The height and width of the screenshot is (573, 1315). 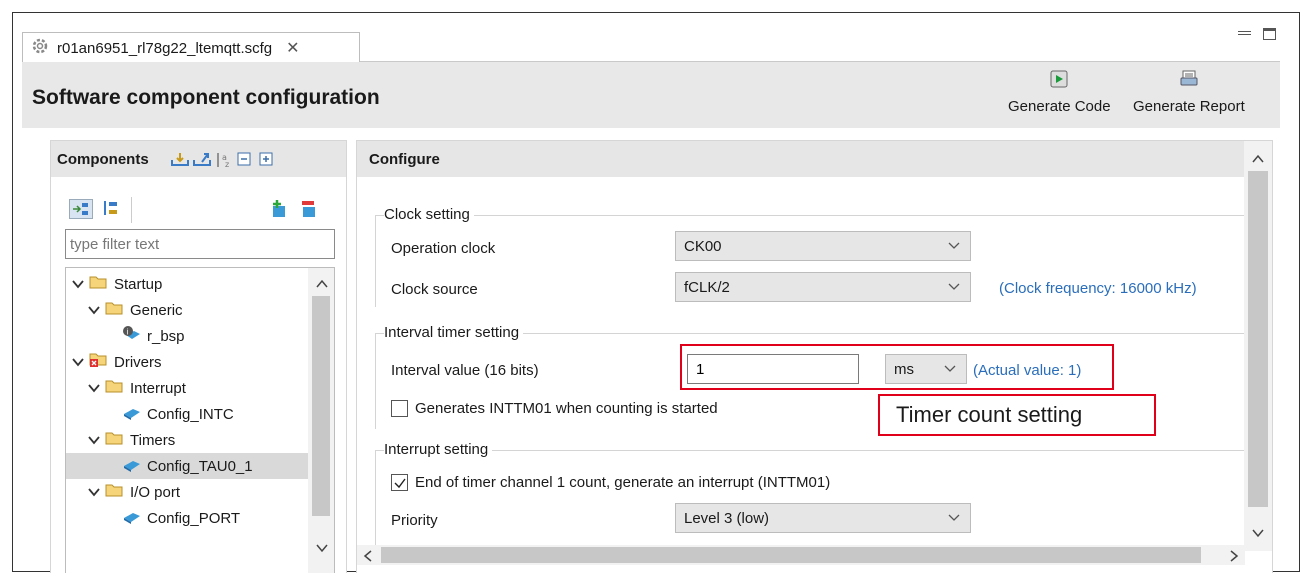 What do you see at coordinates (404, 159) in the screenshot?
I see `configure-title: Configure` at bounding box center [404, 159].